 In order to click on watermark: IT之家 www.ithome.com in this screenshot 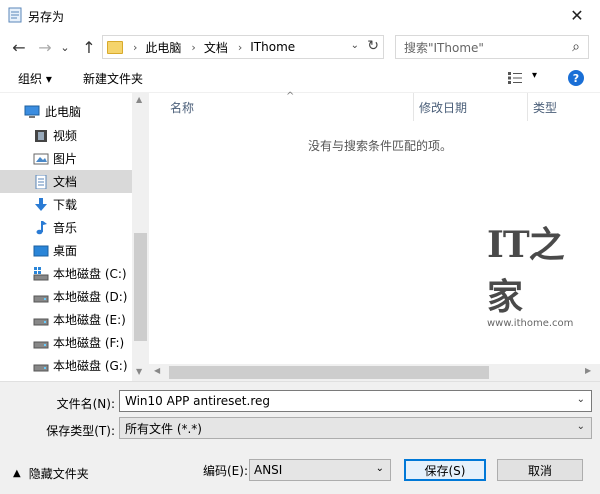, I will do `click(534, 272)`.